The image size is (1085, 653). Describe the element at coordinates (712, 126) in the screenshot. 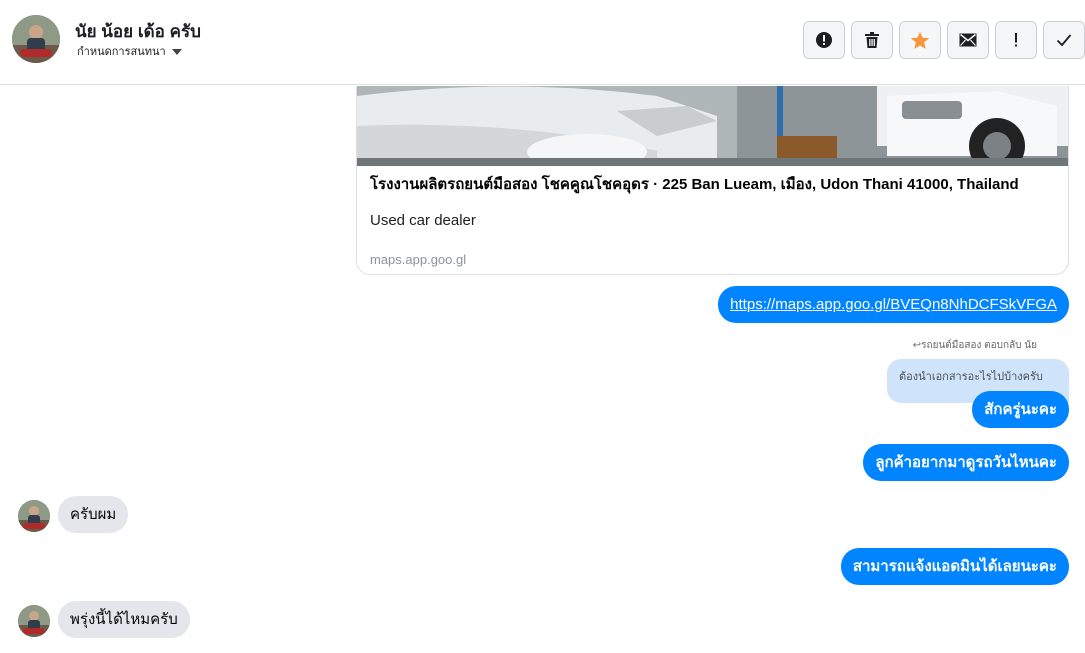

I see `link-preview-image` at that location.